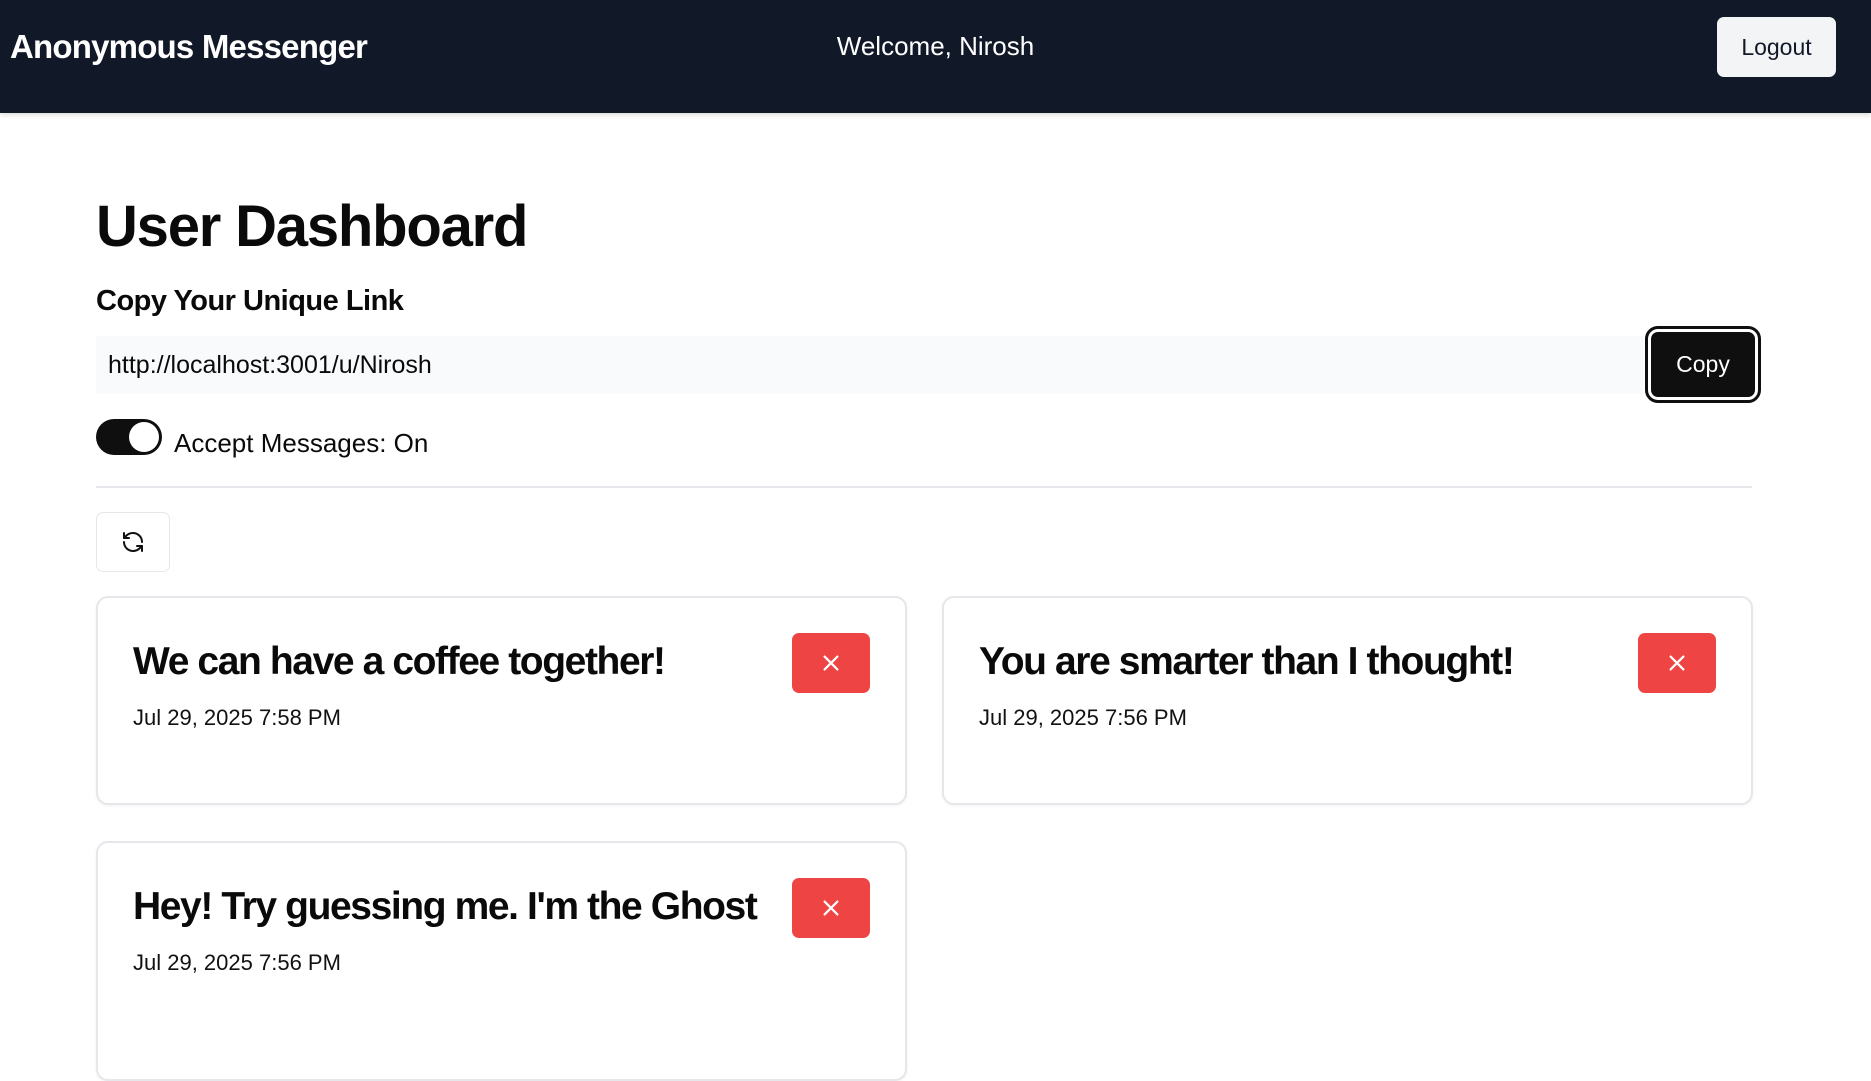 The image size is (1871, 1081). I want to click on brand-title: Anonymous Messenger, so click(189, 47).